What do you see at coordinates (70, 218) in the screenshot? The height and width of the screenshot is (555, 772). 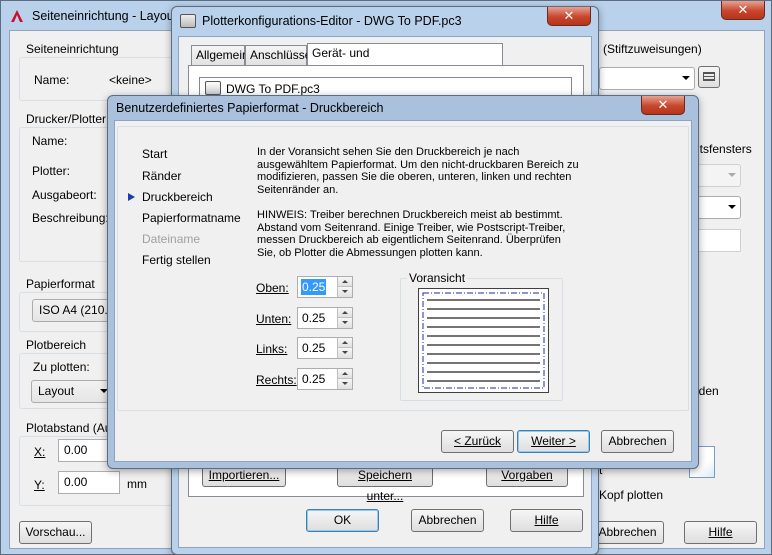 I see `beschreibung-label: Beschreibung:` at bounding box center [70, 218].